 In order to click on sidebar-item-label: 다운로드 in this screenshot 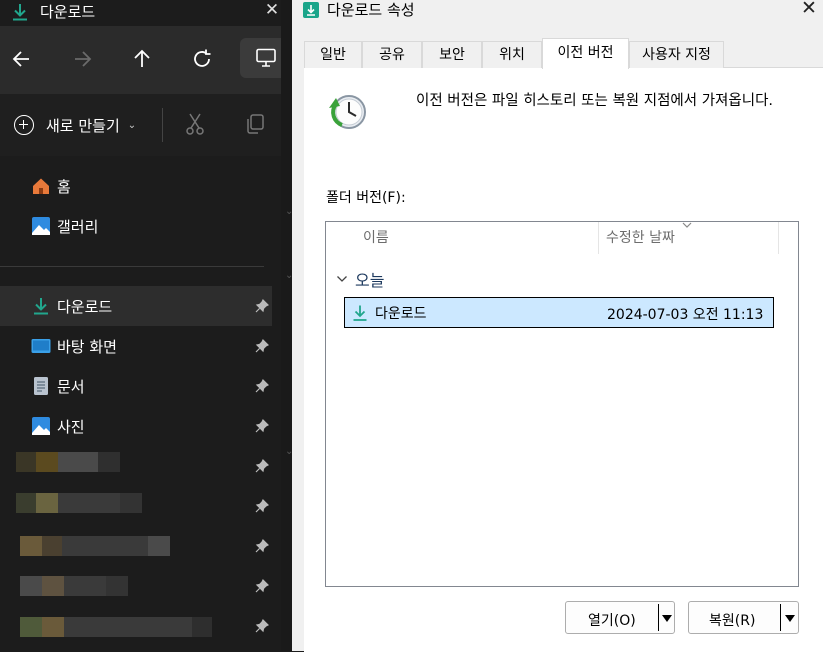, I will do `click(85, 307)`.